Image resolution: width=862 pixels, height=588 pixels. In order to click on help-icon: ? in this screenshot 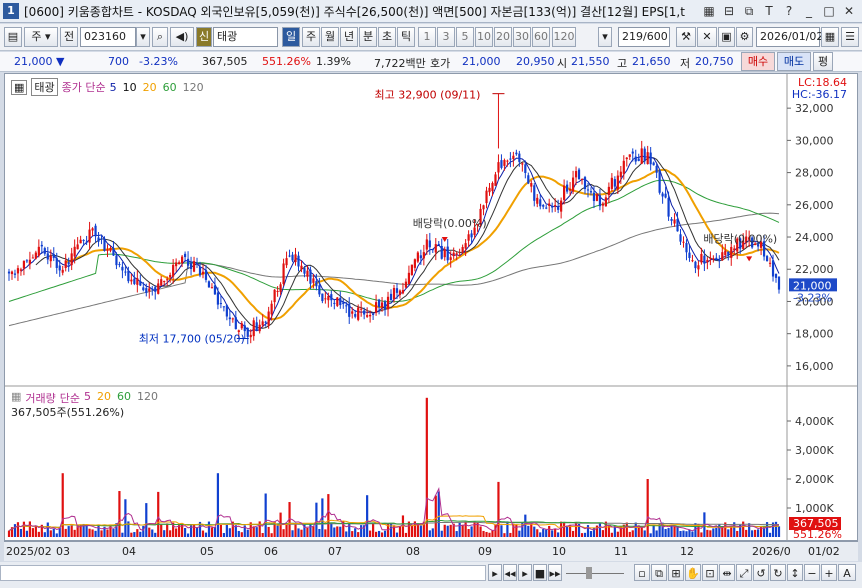, I will do `click(789, 11)`.